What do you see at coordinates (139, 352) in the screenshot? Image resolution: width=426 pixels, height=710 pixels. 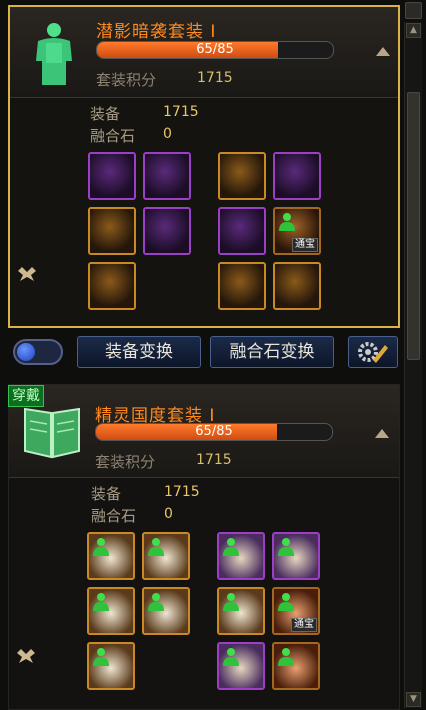 I see `equip-swap-button: 装备变换` at bounding box center [139, 352].